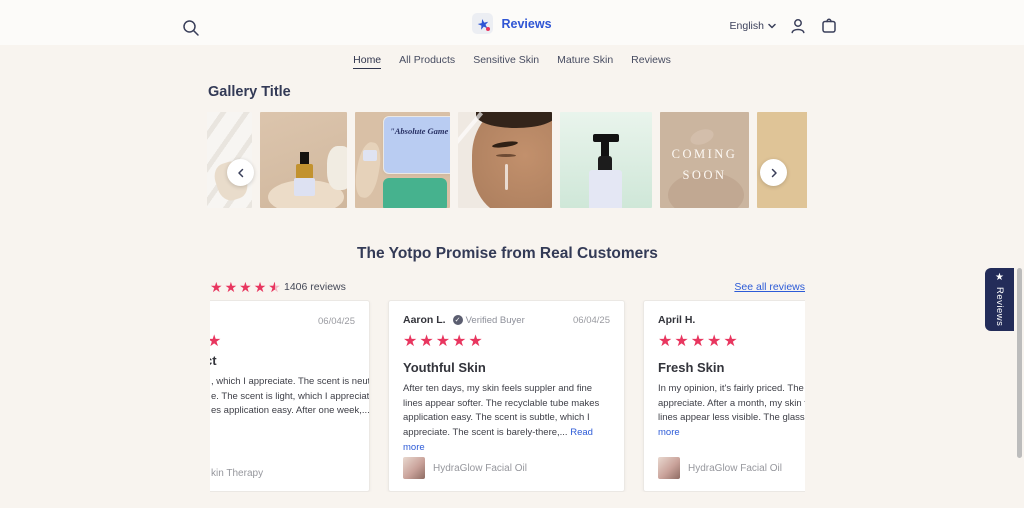 The height and width of the screenshot is (508, 1024). I want to click on logo-text: Reviews, so click(526, 23).